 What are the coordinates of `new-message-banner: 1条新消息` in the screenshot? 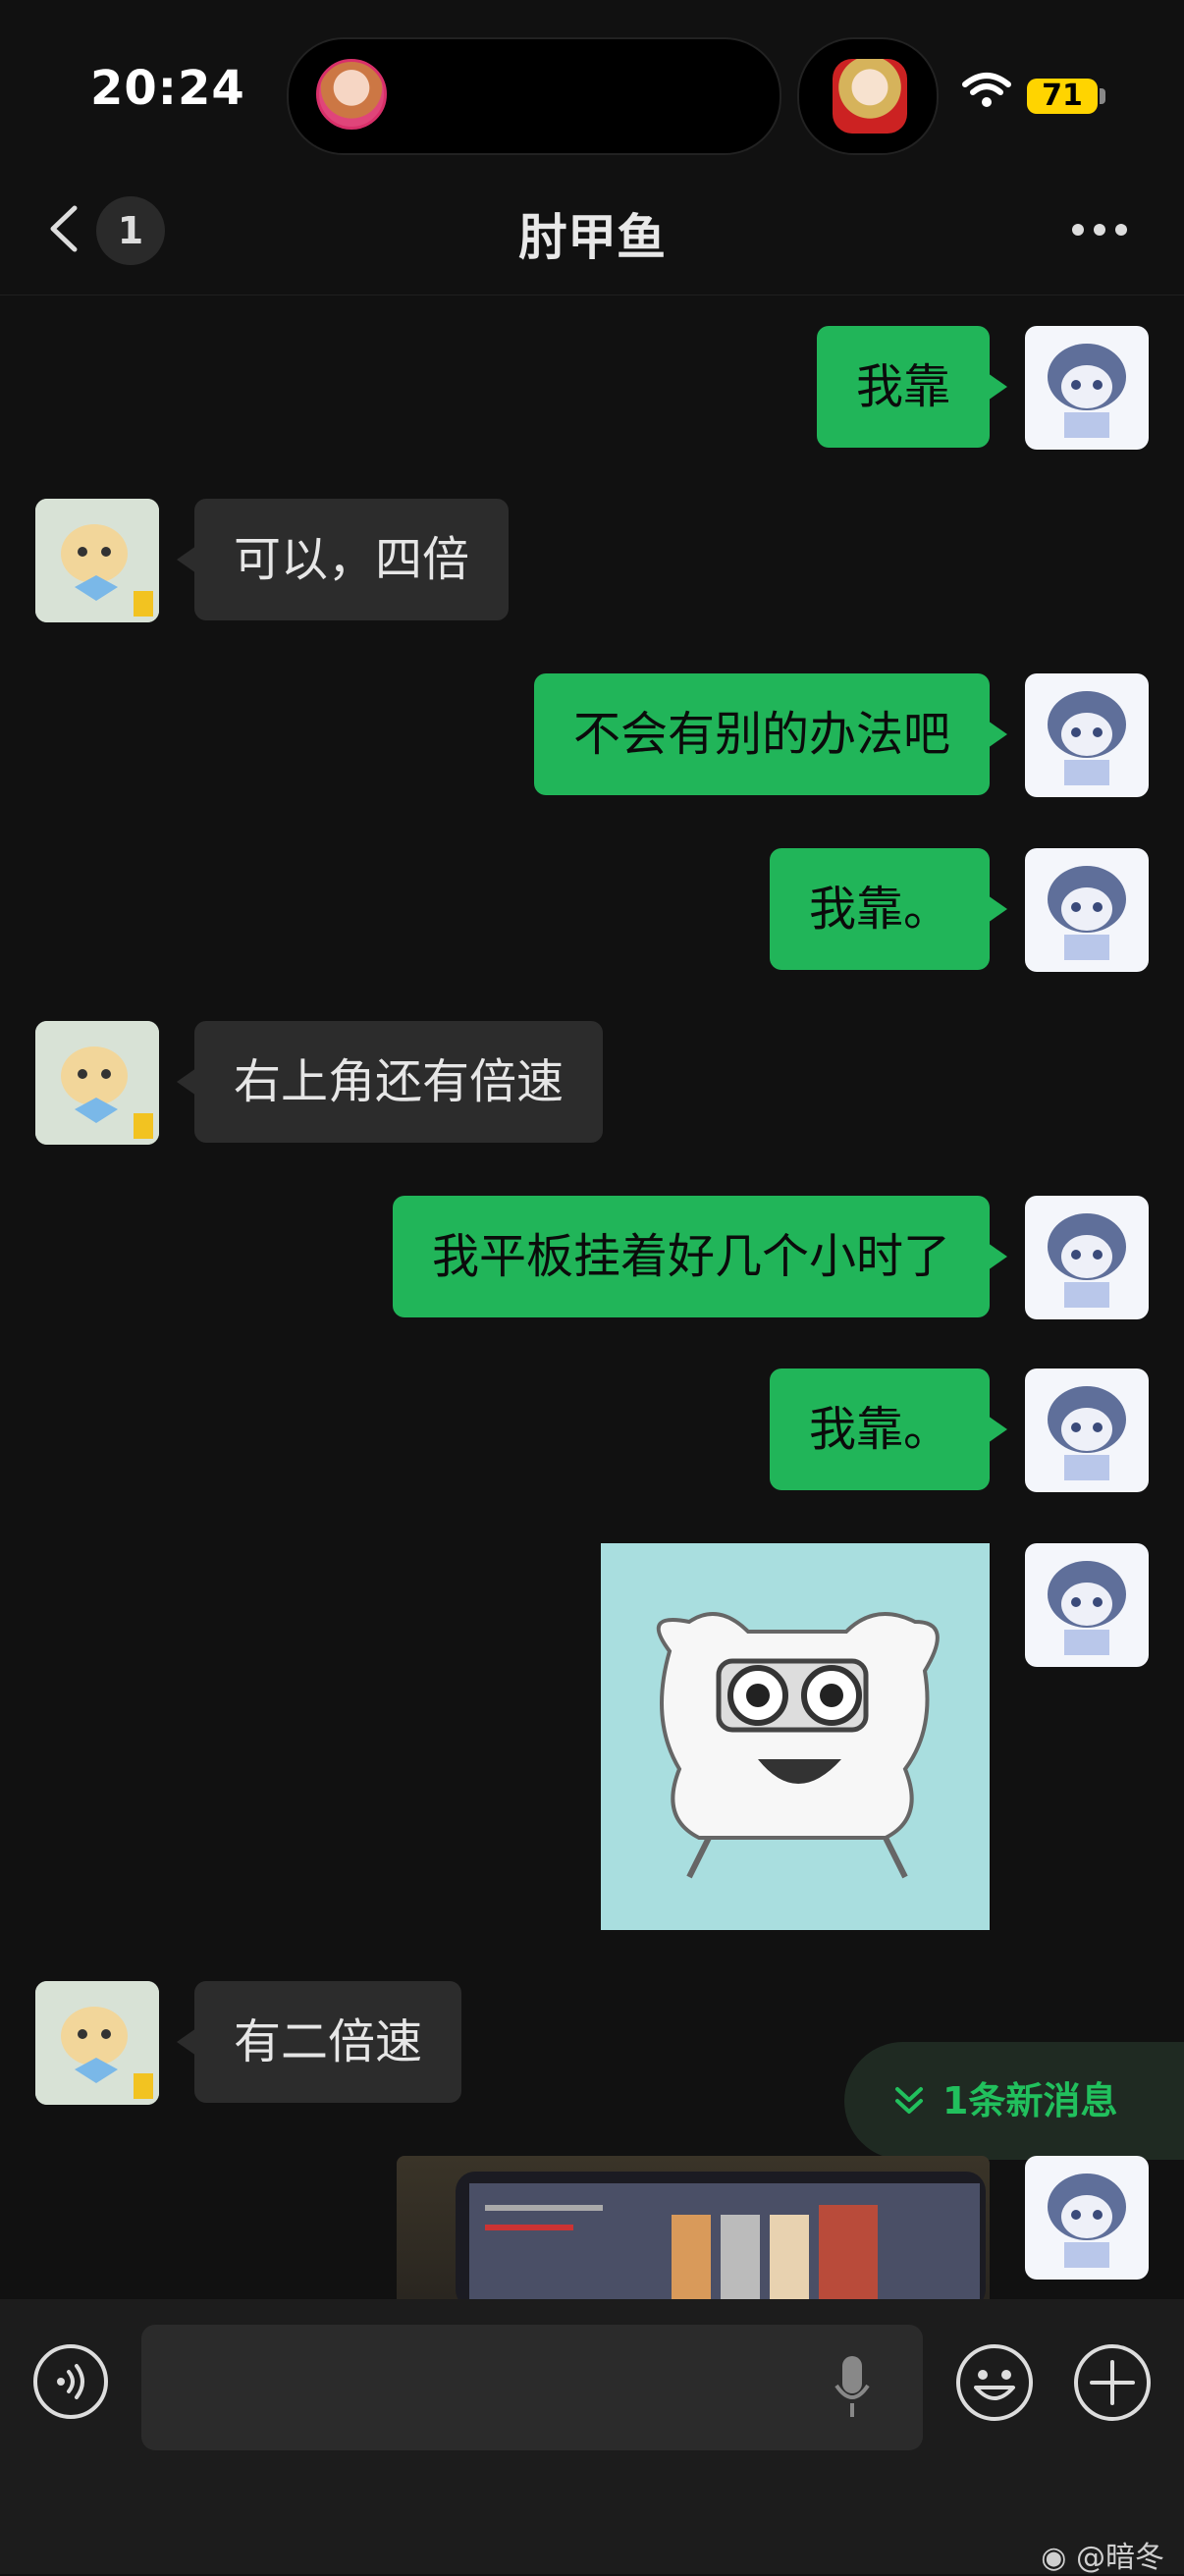 It's located at (1014, 2101).